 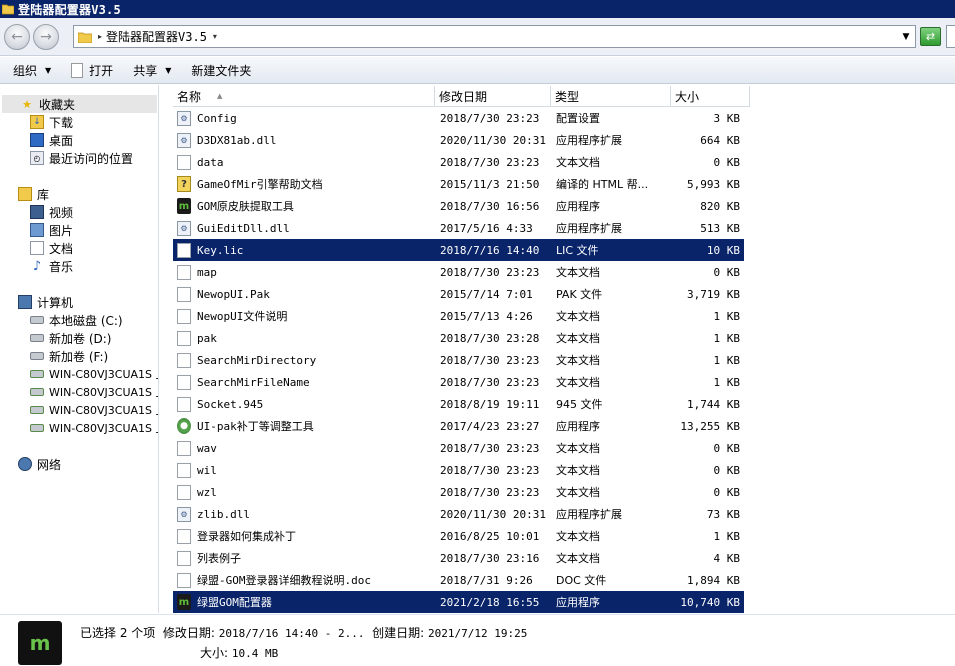 I want to click on forward-button: →, so click(x=46, y=37).